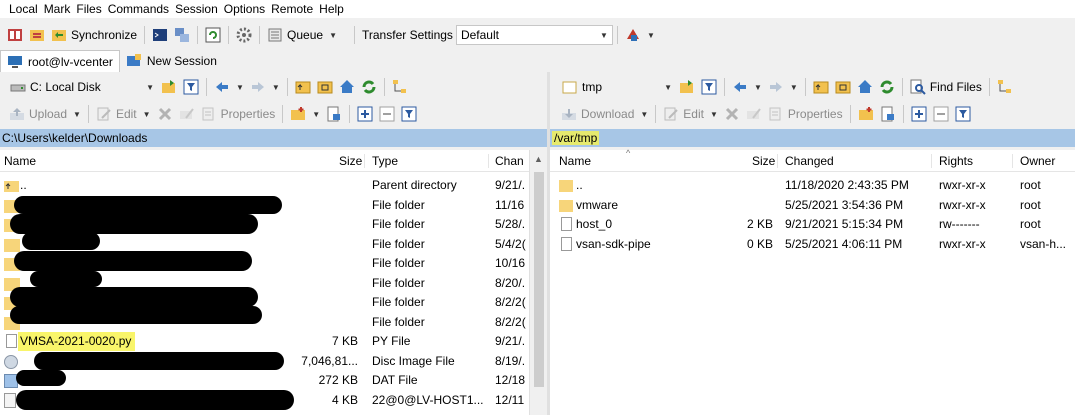 This screenshot has width=1075, height=415. Describe the element at coordinates (273, 138) in the screenshot. I see `local-path-bar: C:\Users\kelder\Downloads` at that location.